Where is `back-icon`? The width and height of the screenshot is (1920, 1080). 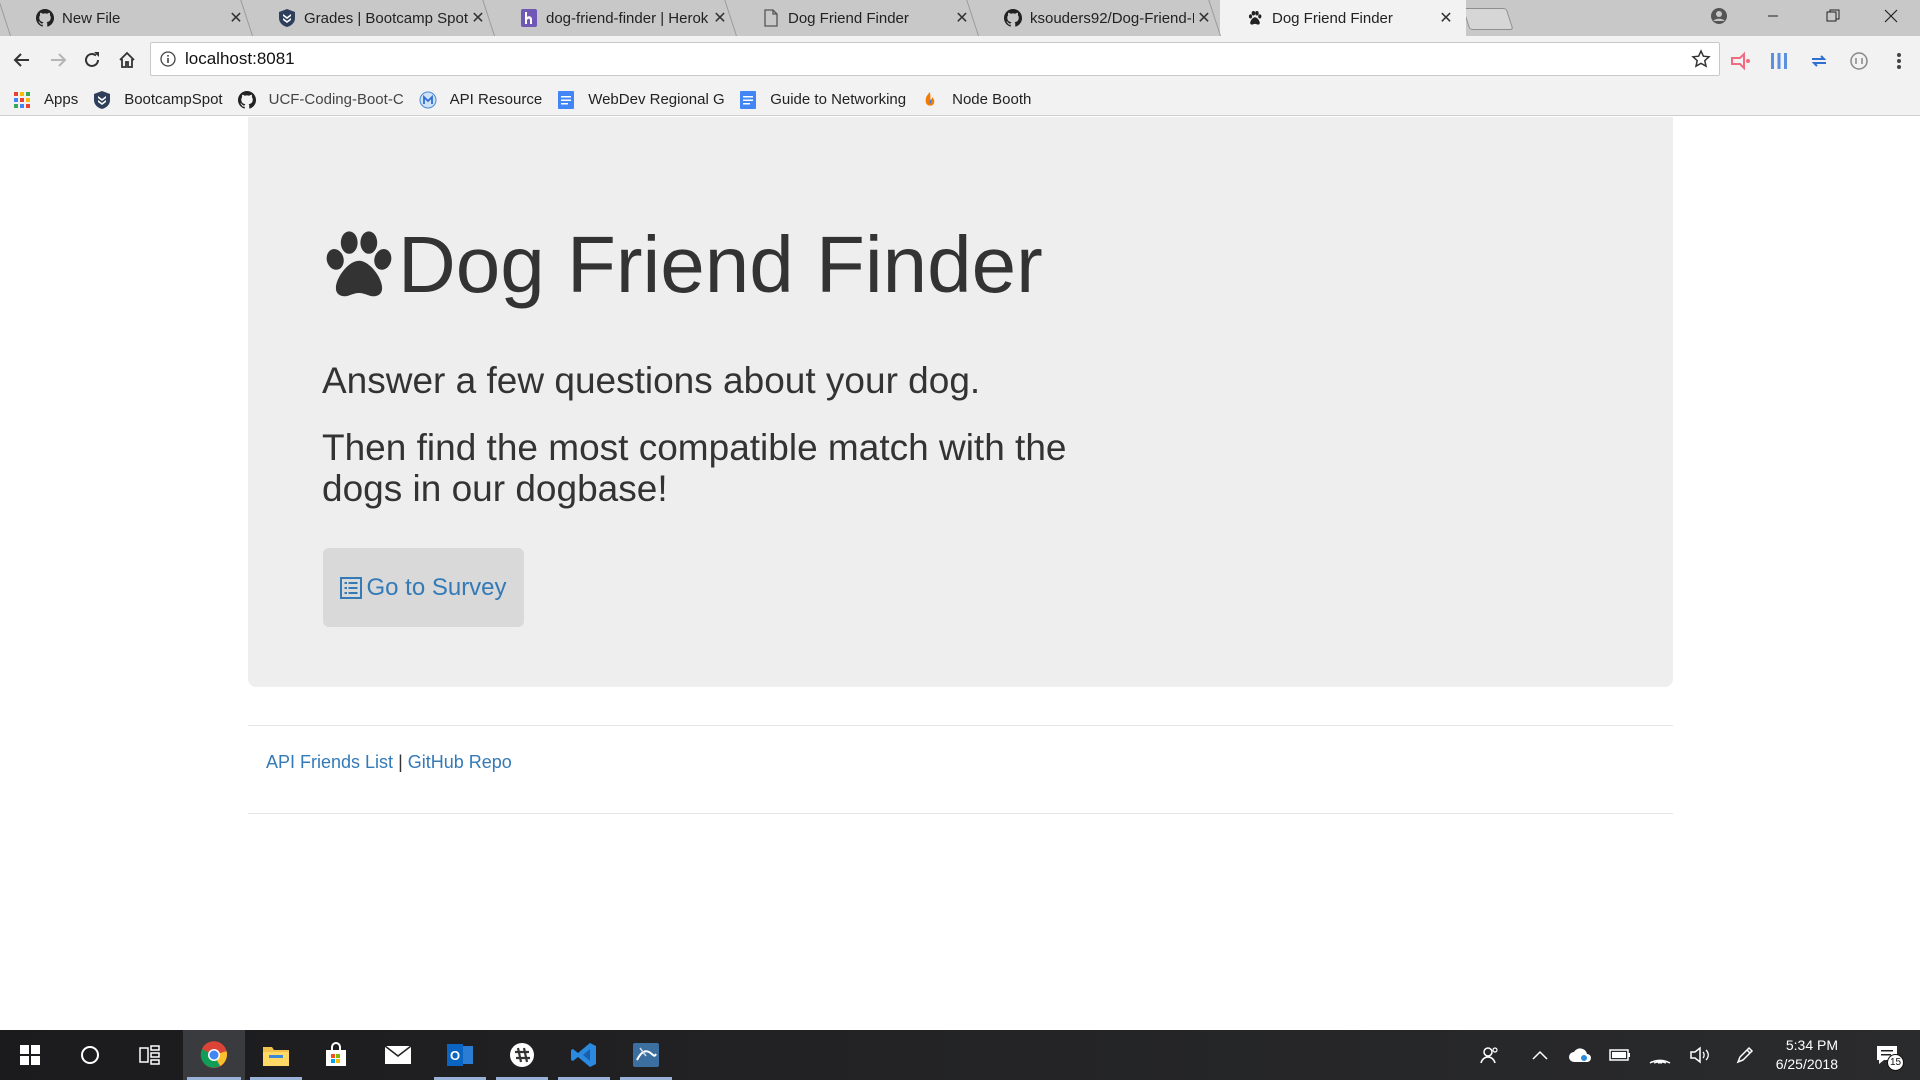
back-icon is located at coordinates (22, 60).